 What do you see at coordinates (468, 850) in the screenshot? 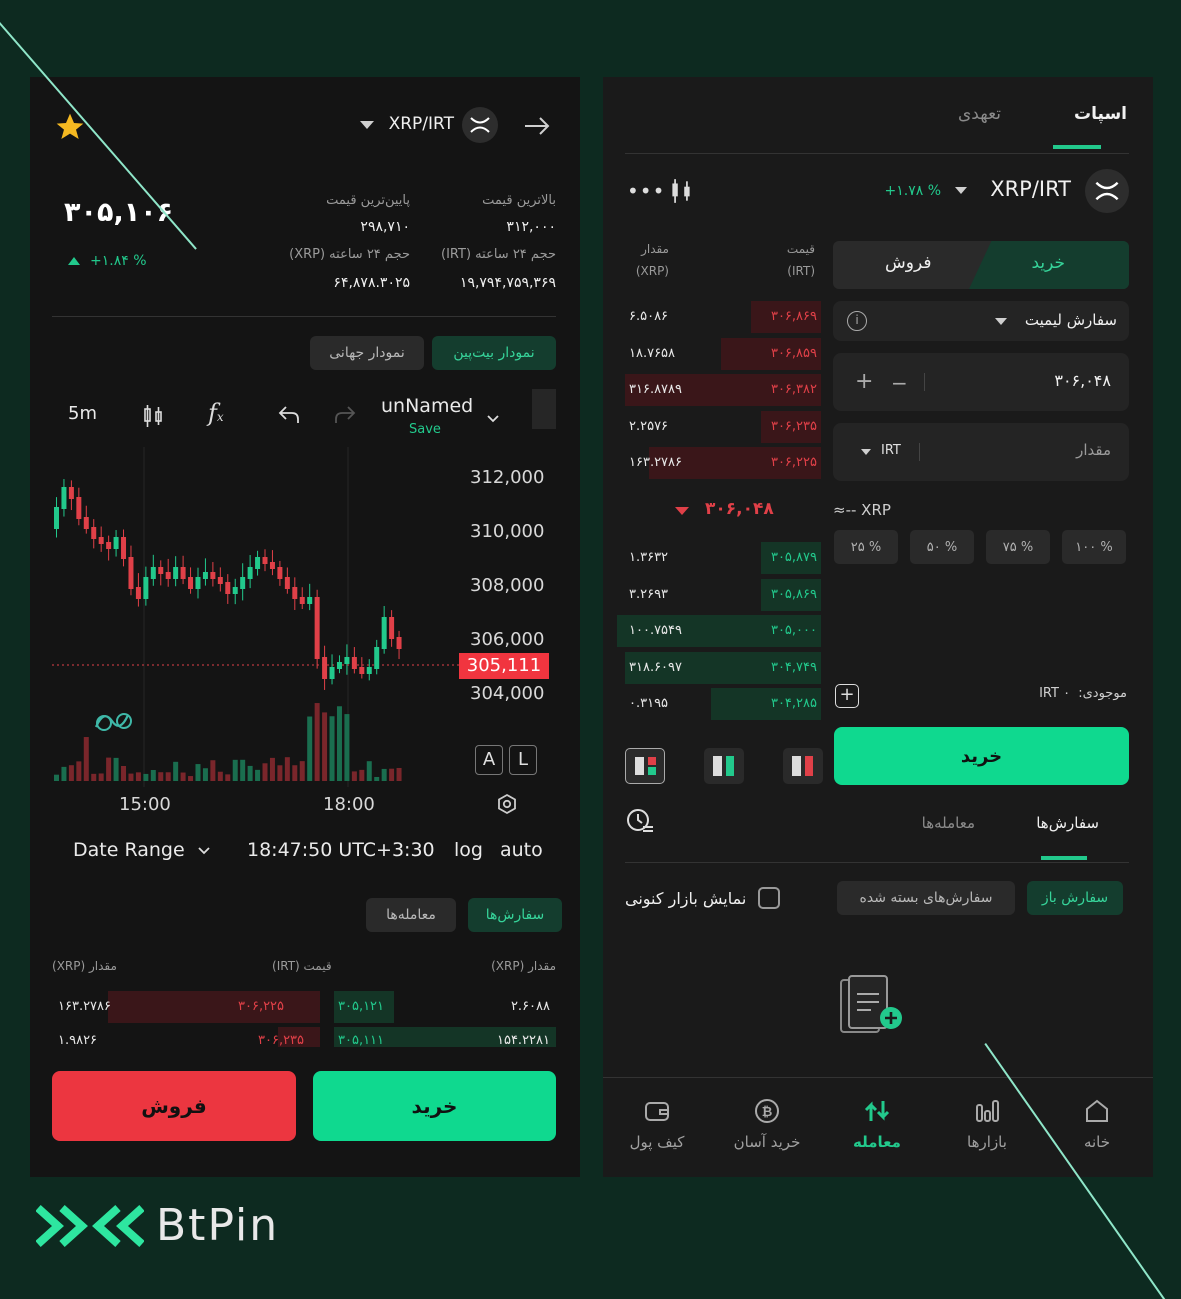
I see `log-toggle: log` at bounding box center [468, 850].